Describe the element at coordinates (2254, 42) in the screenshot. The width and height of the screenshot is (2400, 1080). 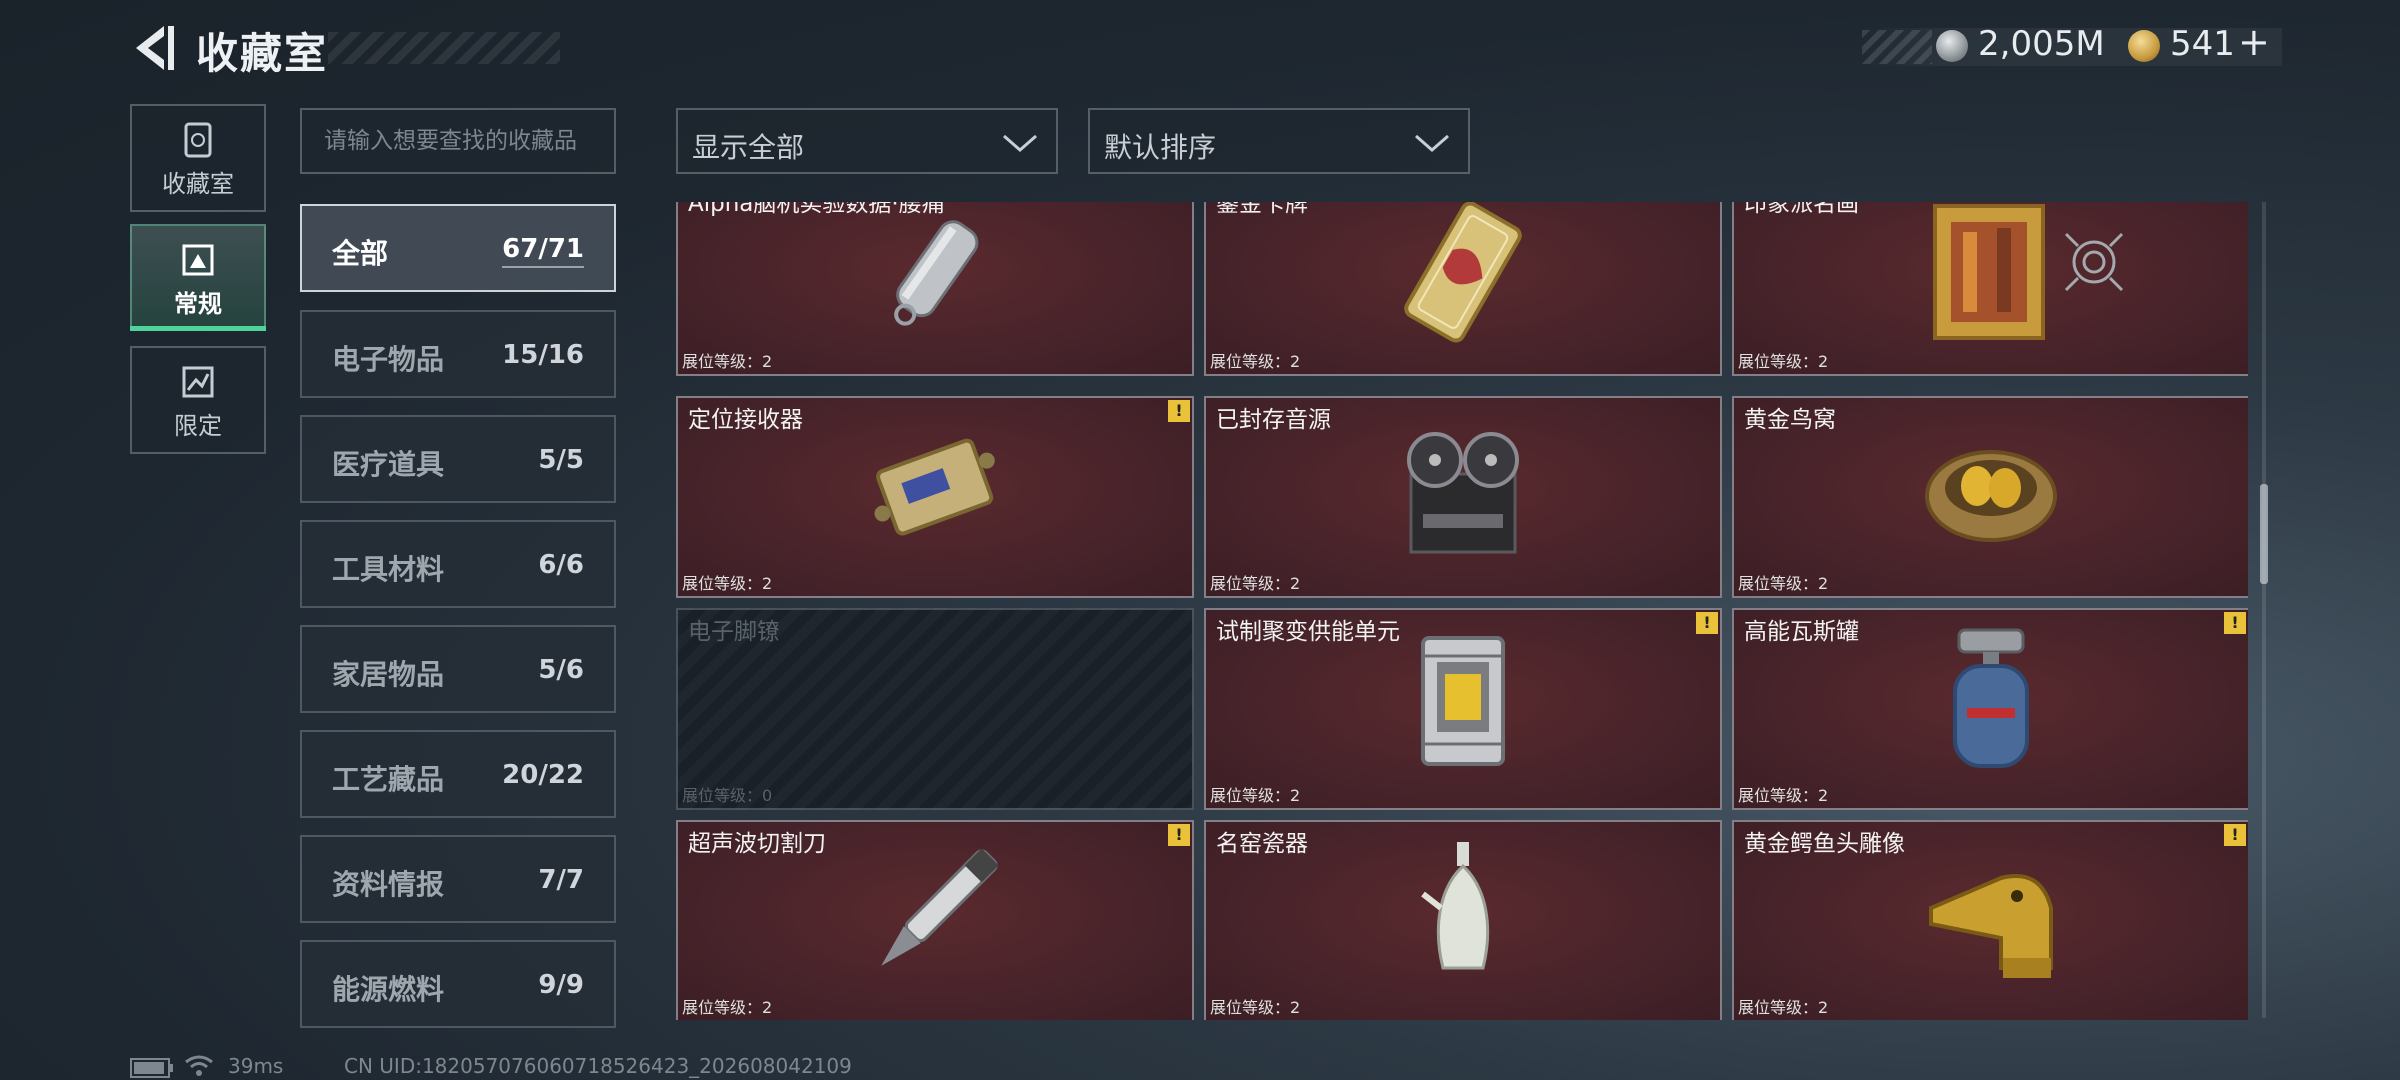
I see `add-currency-button: +` at that location.